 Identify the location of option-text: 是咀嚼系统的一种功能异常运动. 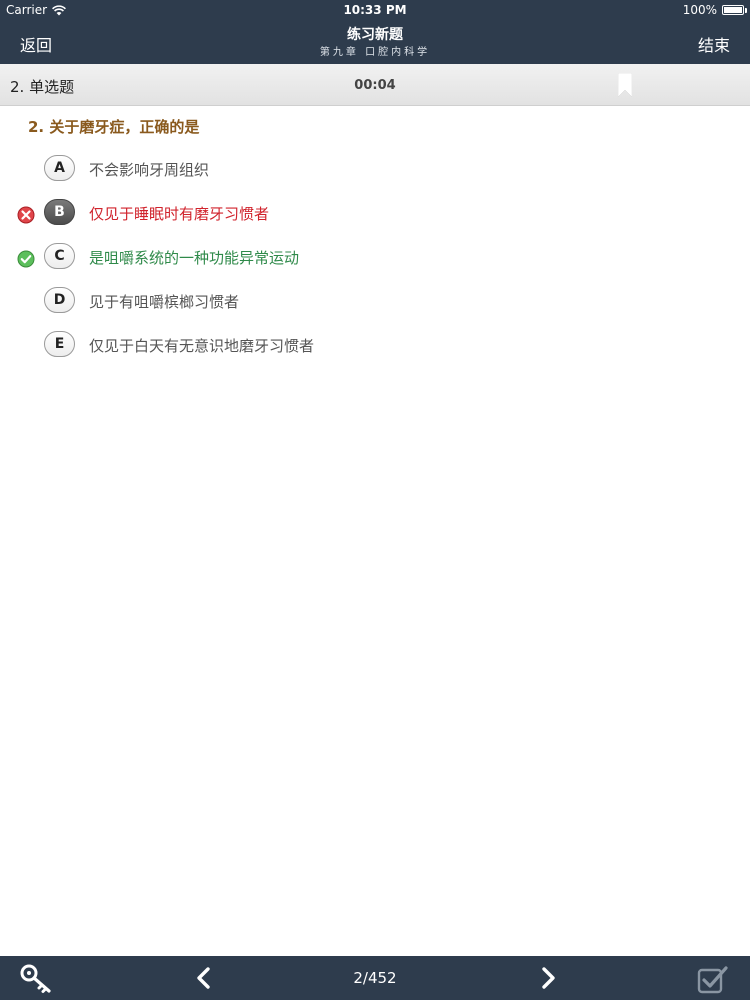
(194, 258).